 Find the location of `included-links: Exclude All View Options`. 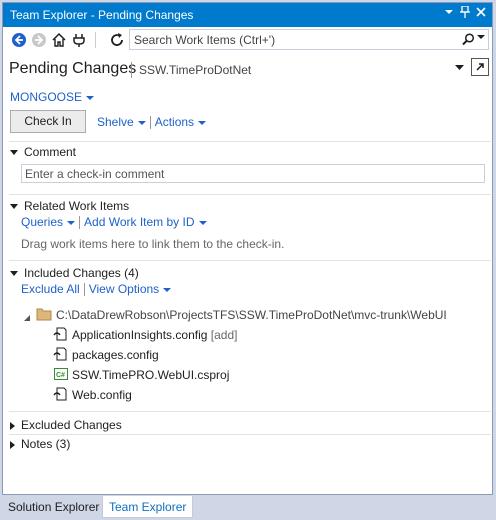

included-links: Exclude All View Options is located at coordinates (96, 289).